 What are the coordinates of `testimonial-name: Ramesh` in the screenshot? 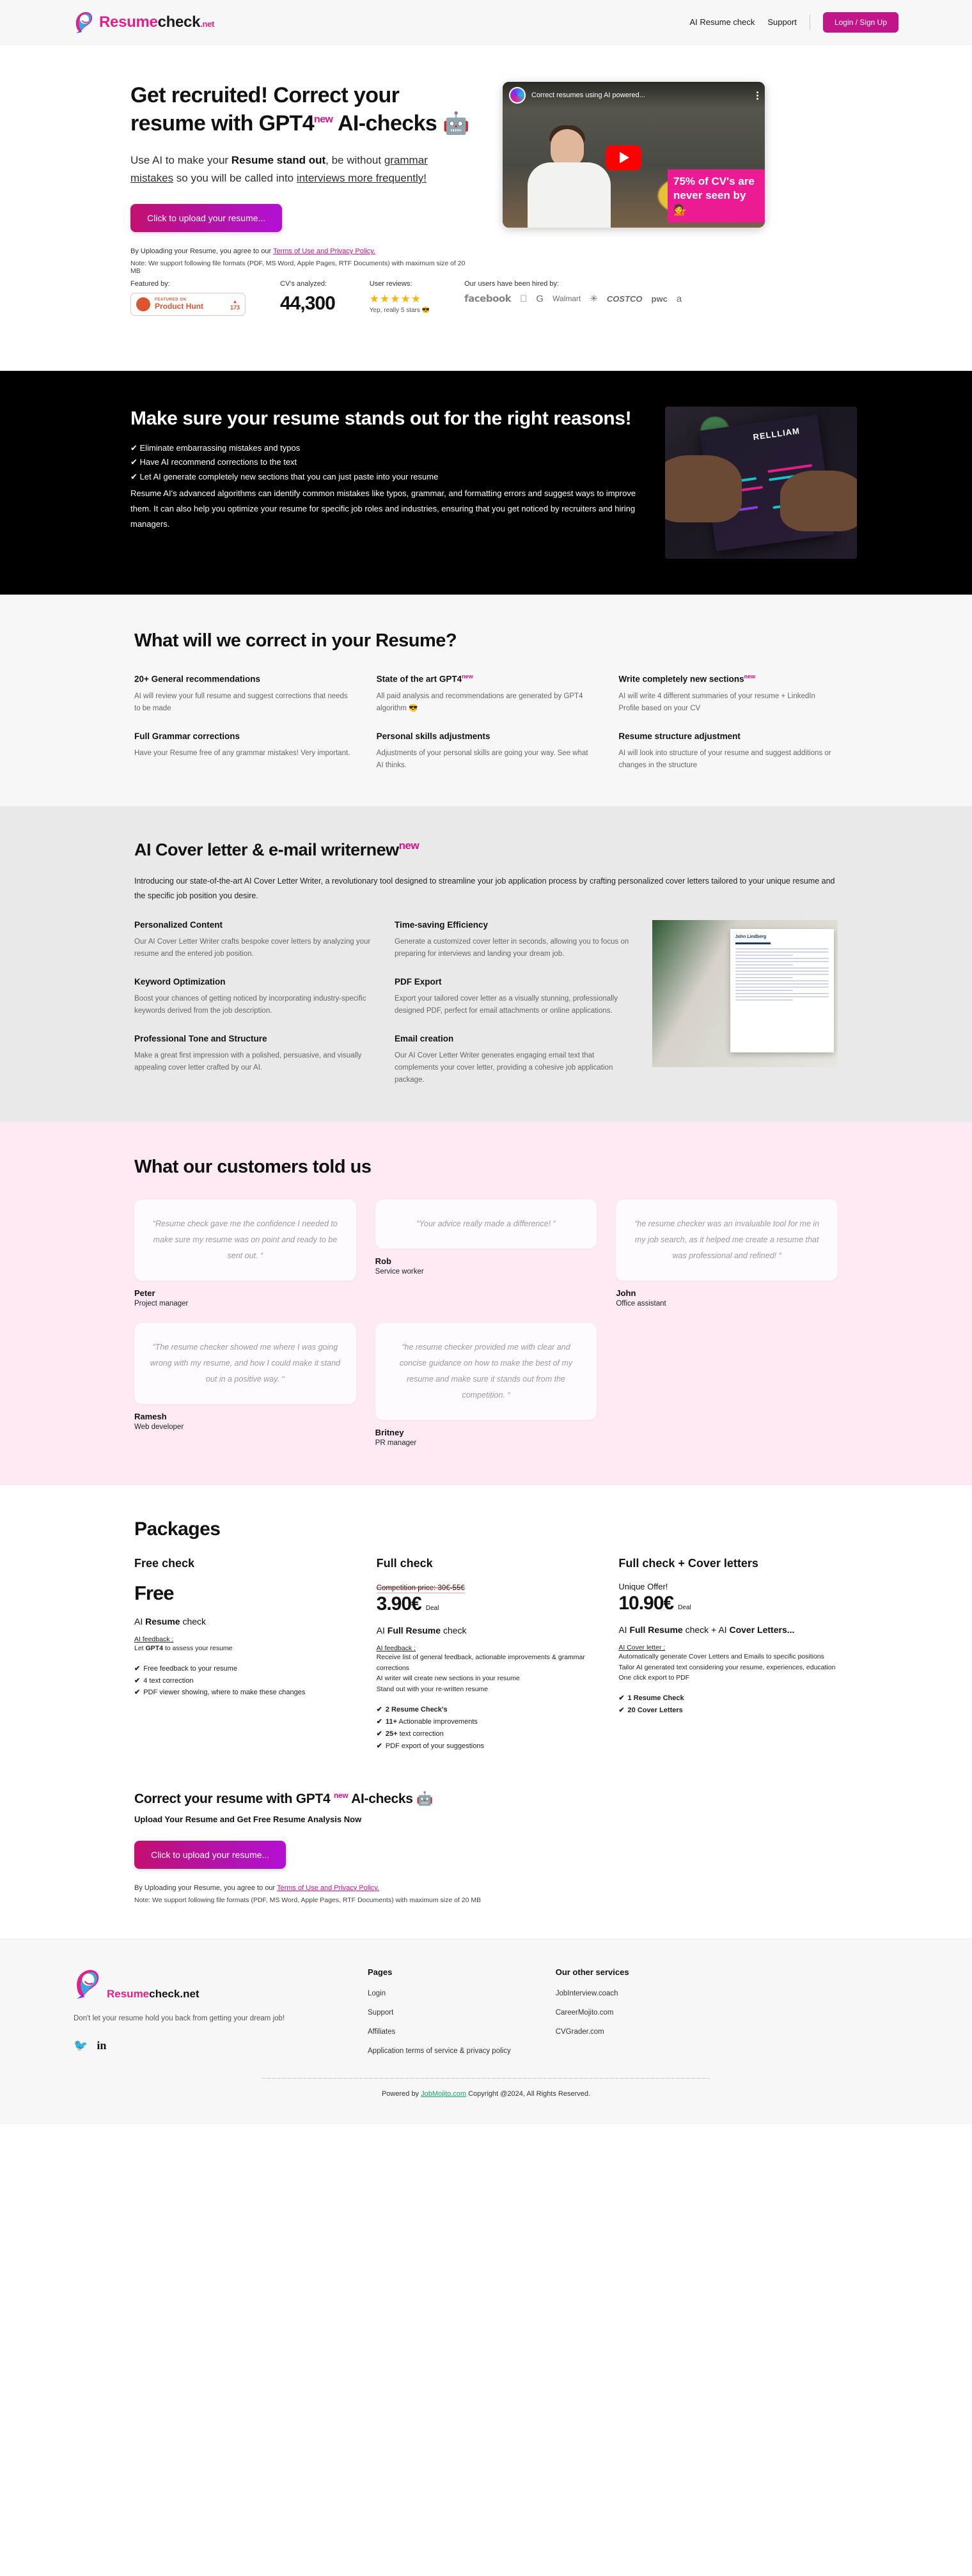 It's located at (150, 1416).